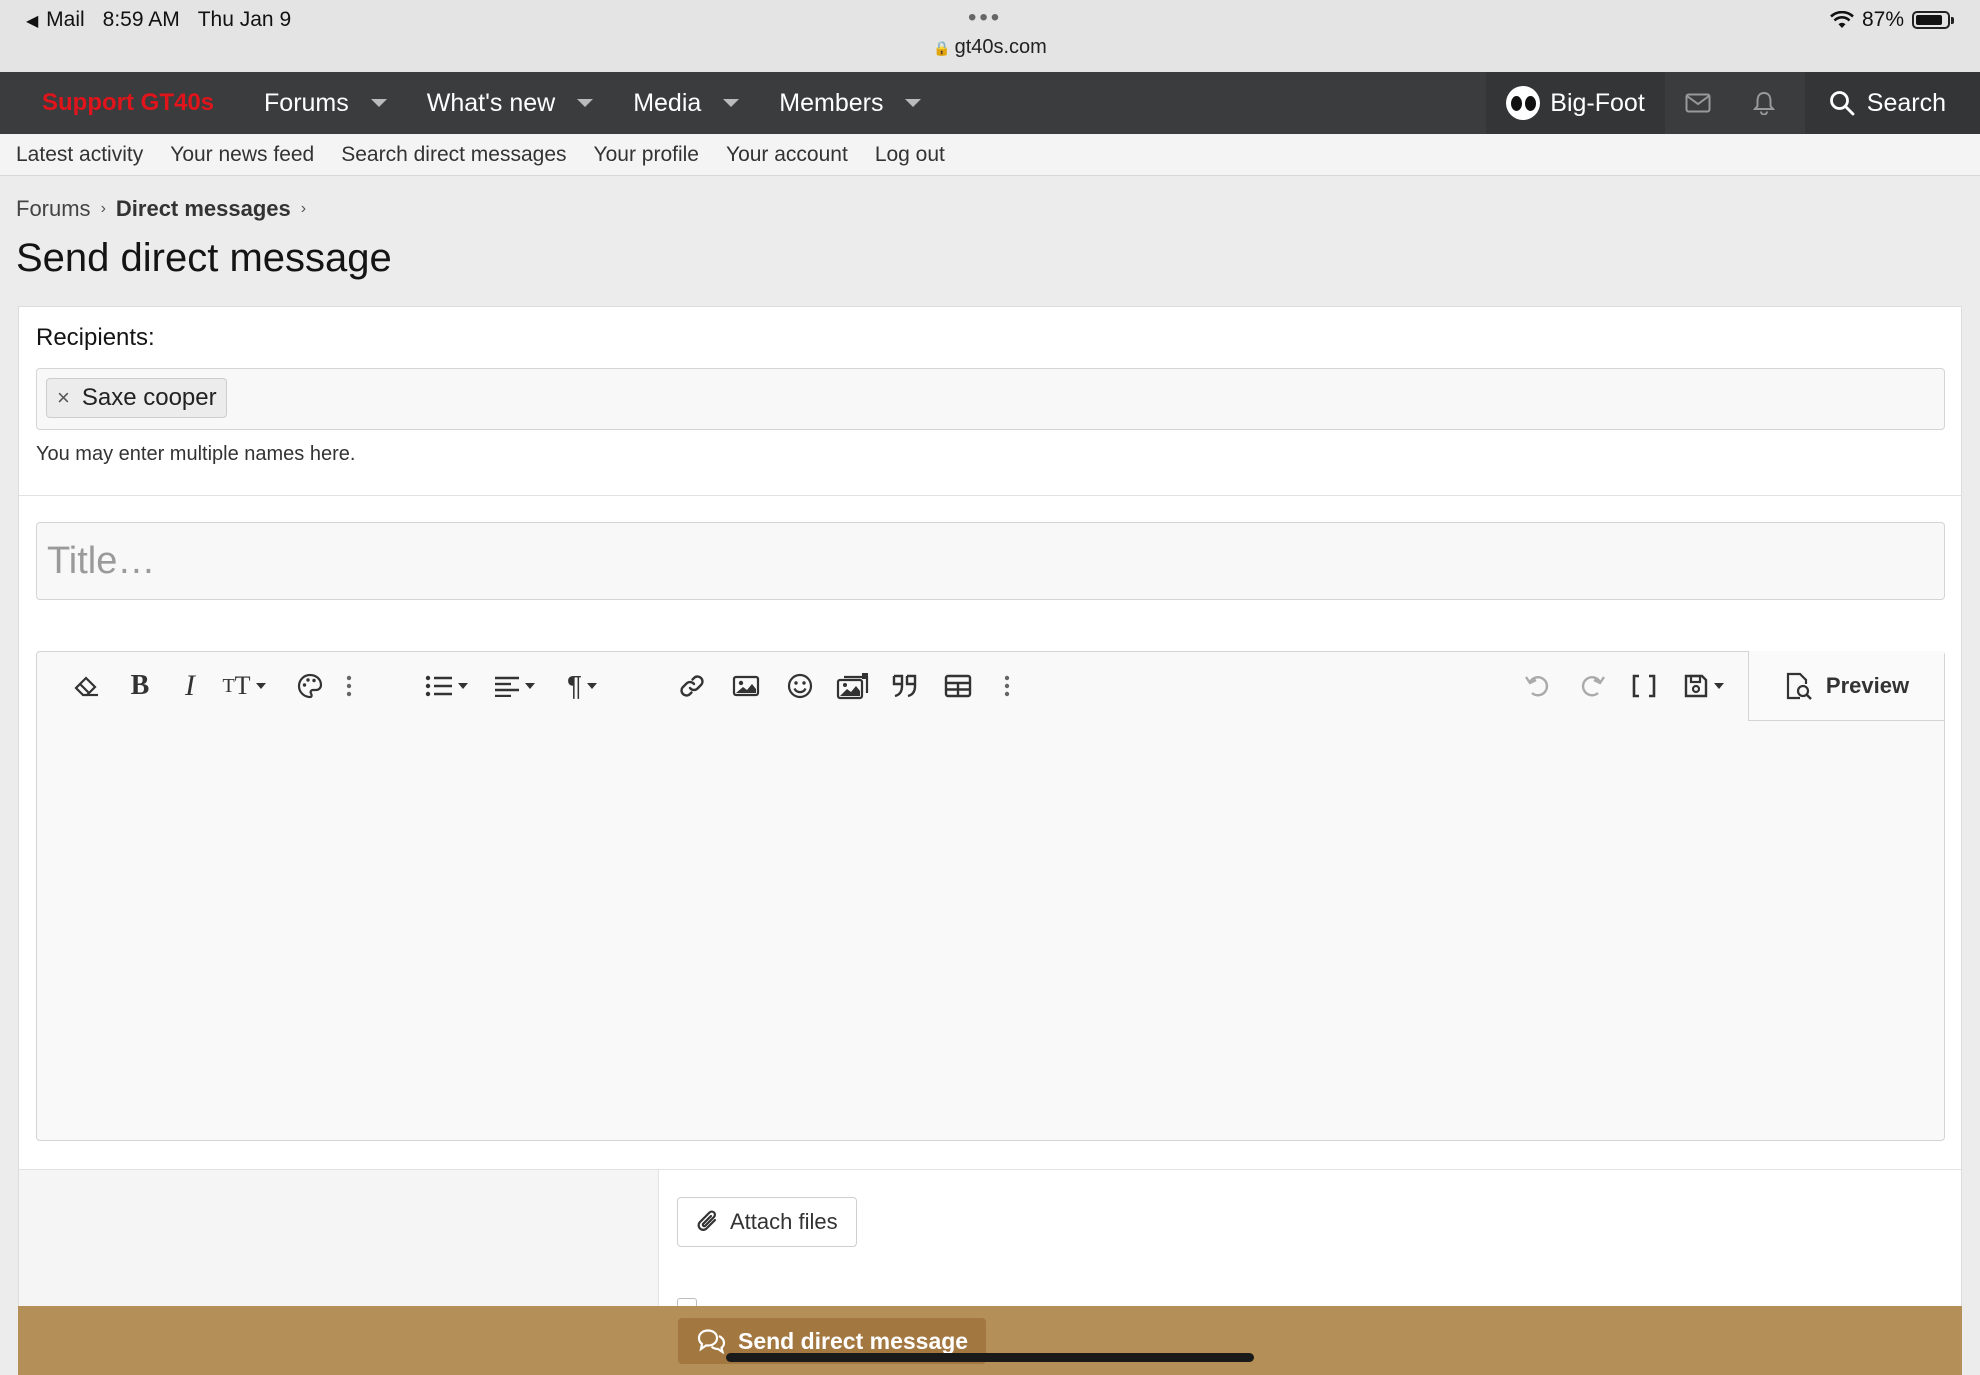 The height and width of the screenshot is (1375, 1980). I want to click on recipient-token: × Saxe cooper, so click(136, 398).